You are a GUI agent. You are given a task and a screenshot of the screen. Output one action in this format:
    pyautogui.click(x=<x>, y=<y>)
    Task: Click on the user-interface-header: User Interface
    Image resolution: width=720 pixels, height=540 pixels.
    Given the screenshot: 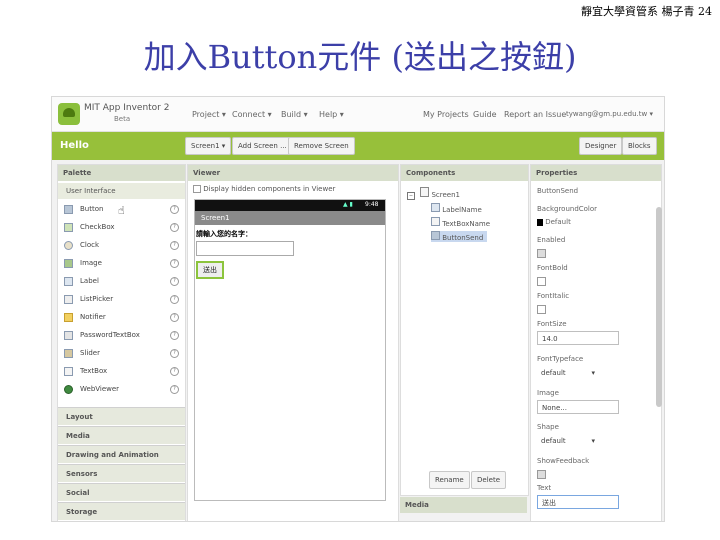 What is the action you would take?
    pyautogui.click(x=121, y=191)
    